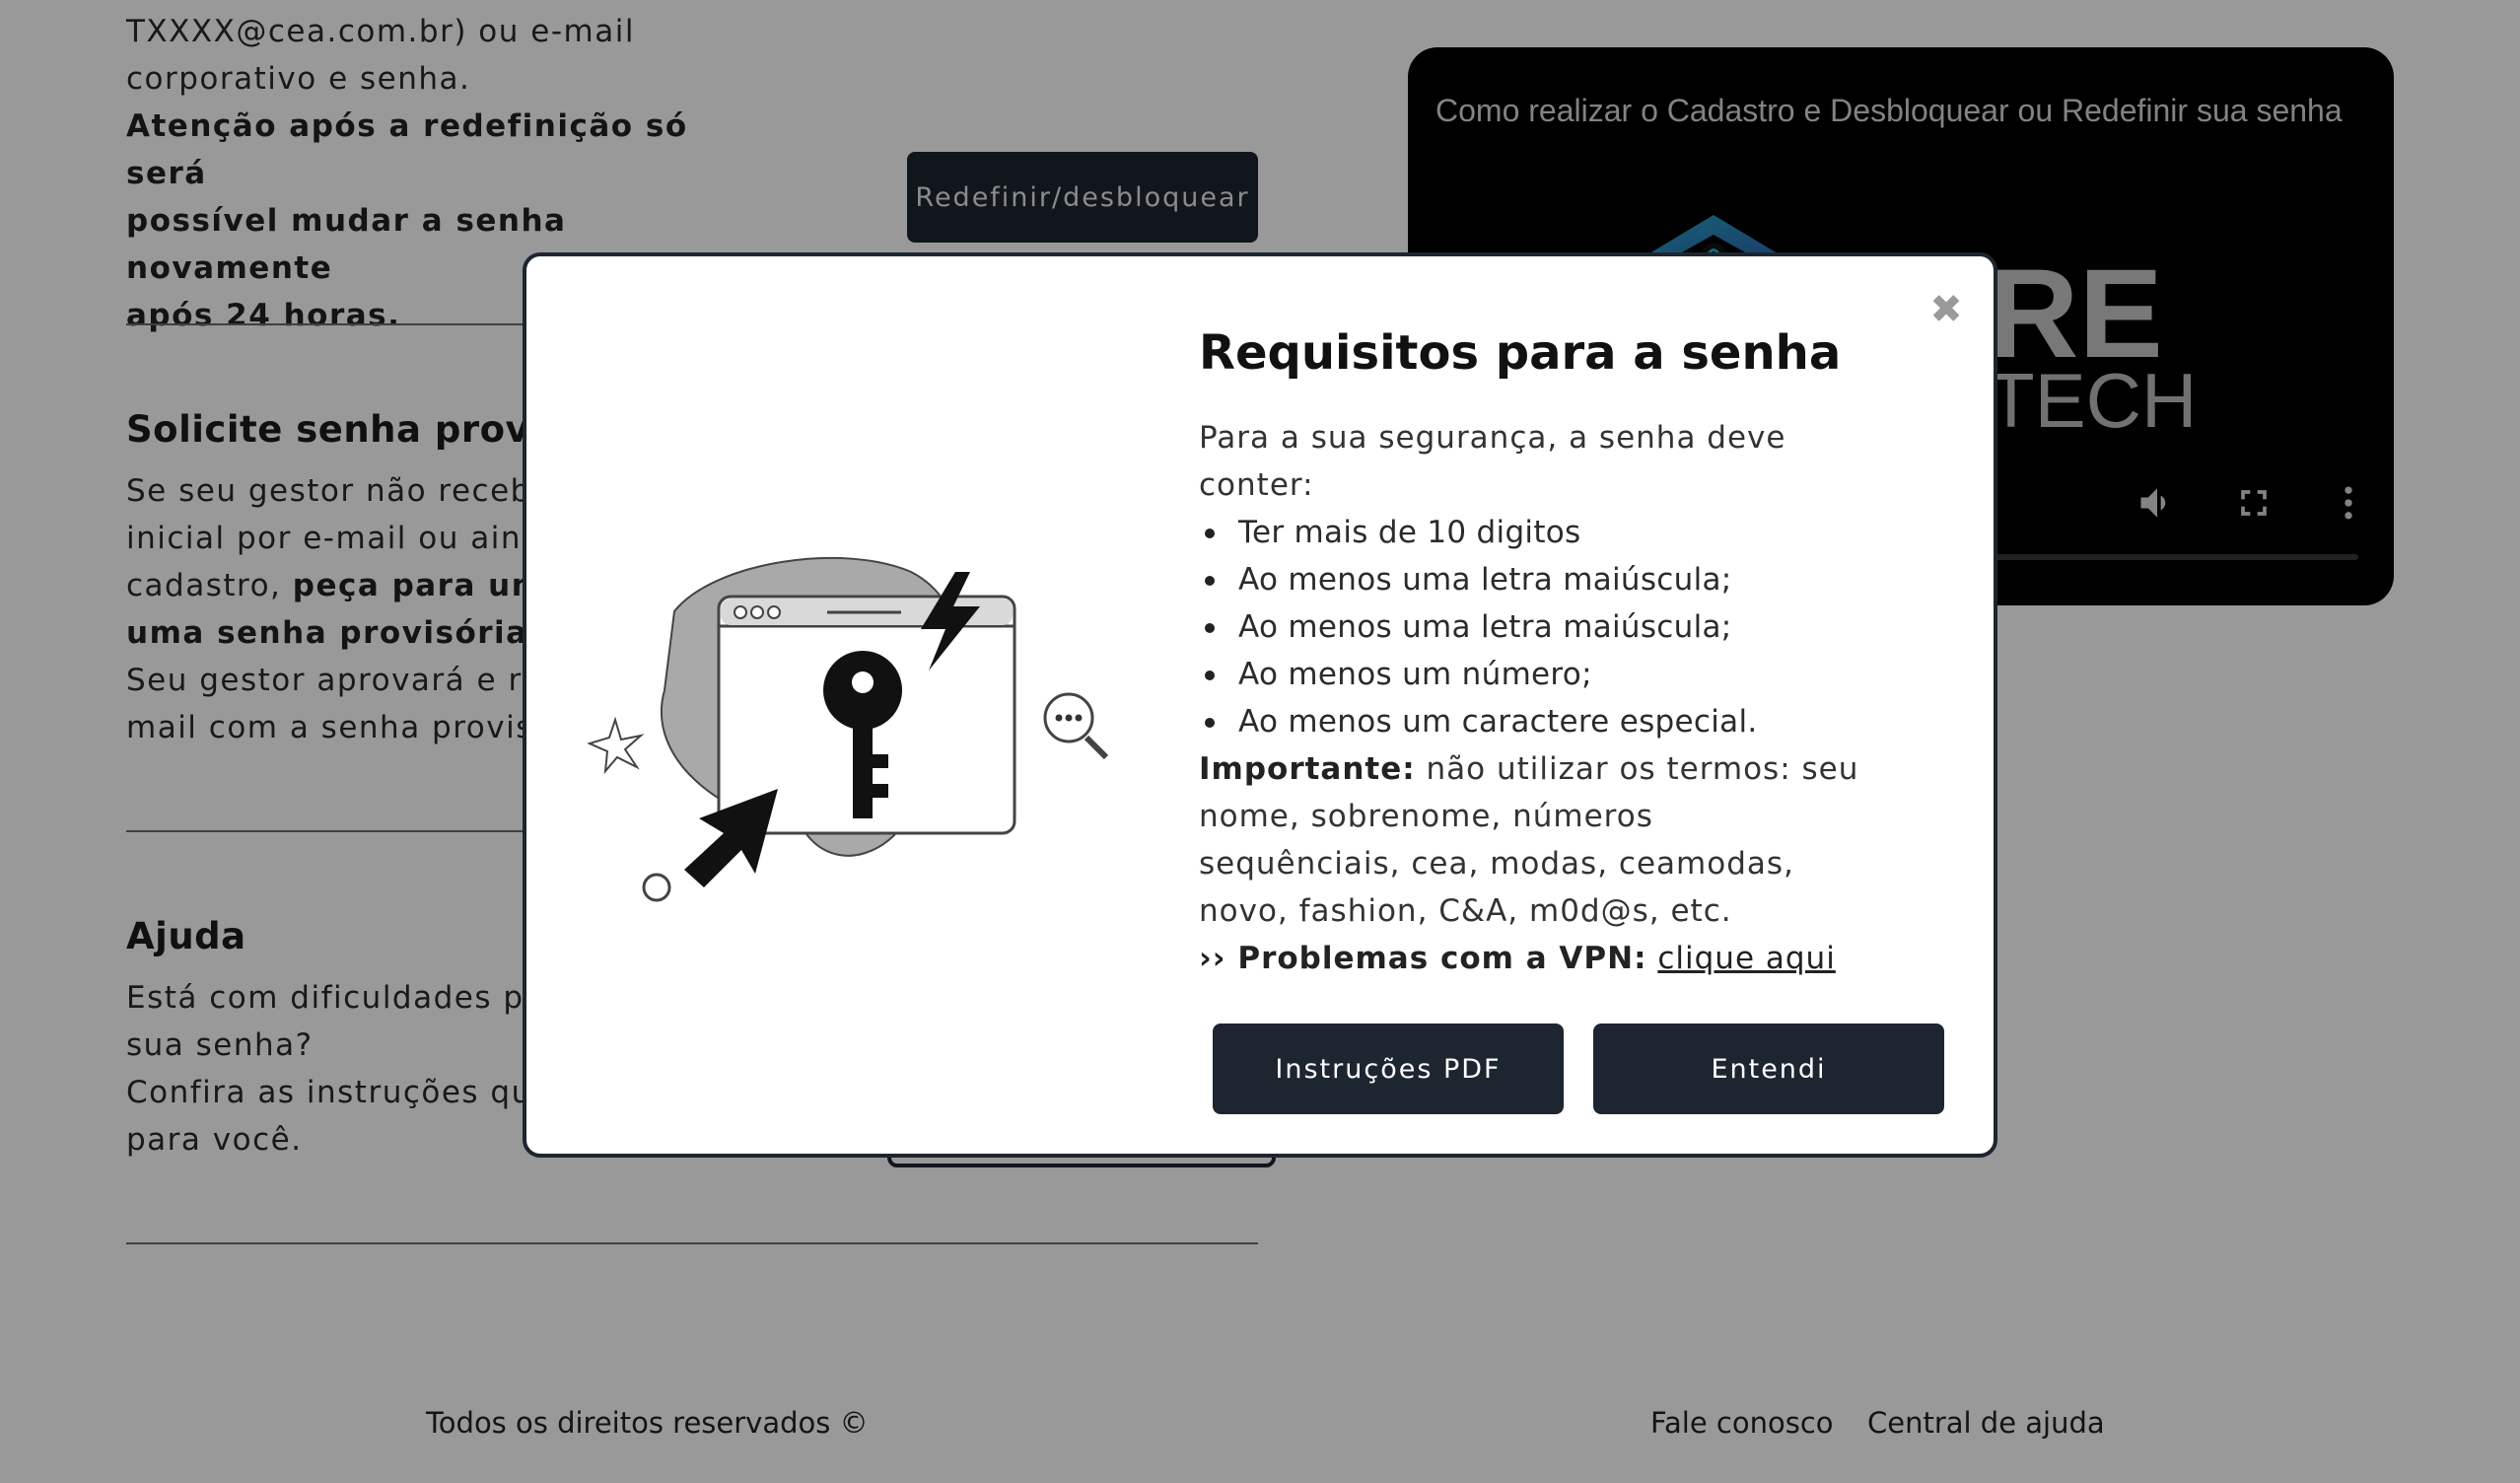  I want to click on important-note: Importante: não utilizar os termos: seu, so click(1529, 769).